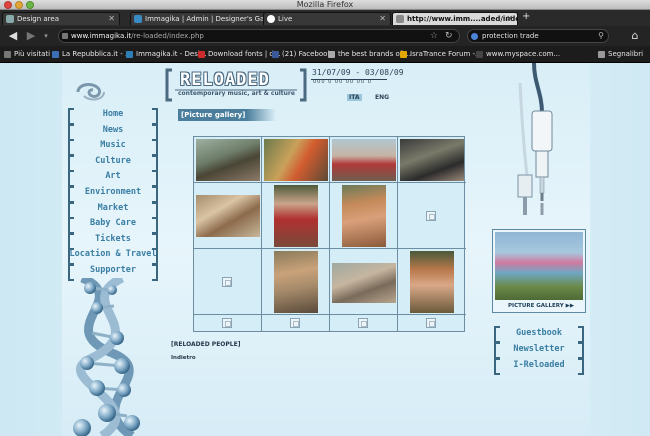 This screenshot has height=436, width=650. I want to click on menu-item-market: Market, so click(113, 210).